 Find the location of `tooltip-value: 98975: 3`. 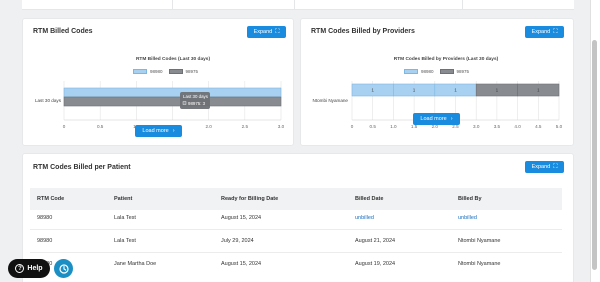

tooltip-value: 98975: 3 is located at coordinates (197, 103).